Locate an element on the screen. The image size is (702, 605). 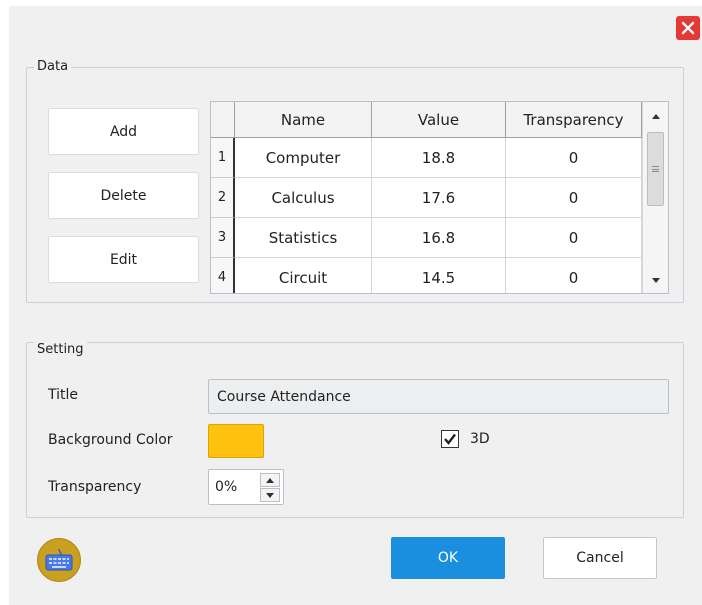
table-cell-value: 16.8 is located at coordinates (439, 238).